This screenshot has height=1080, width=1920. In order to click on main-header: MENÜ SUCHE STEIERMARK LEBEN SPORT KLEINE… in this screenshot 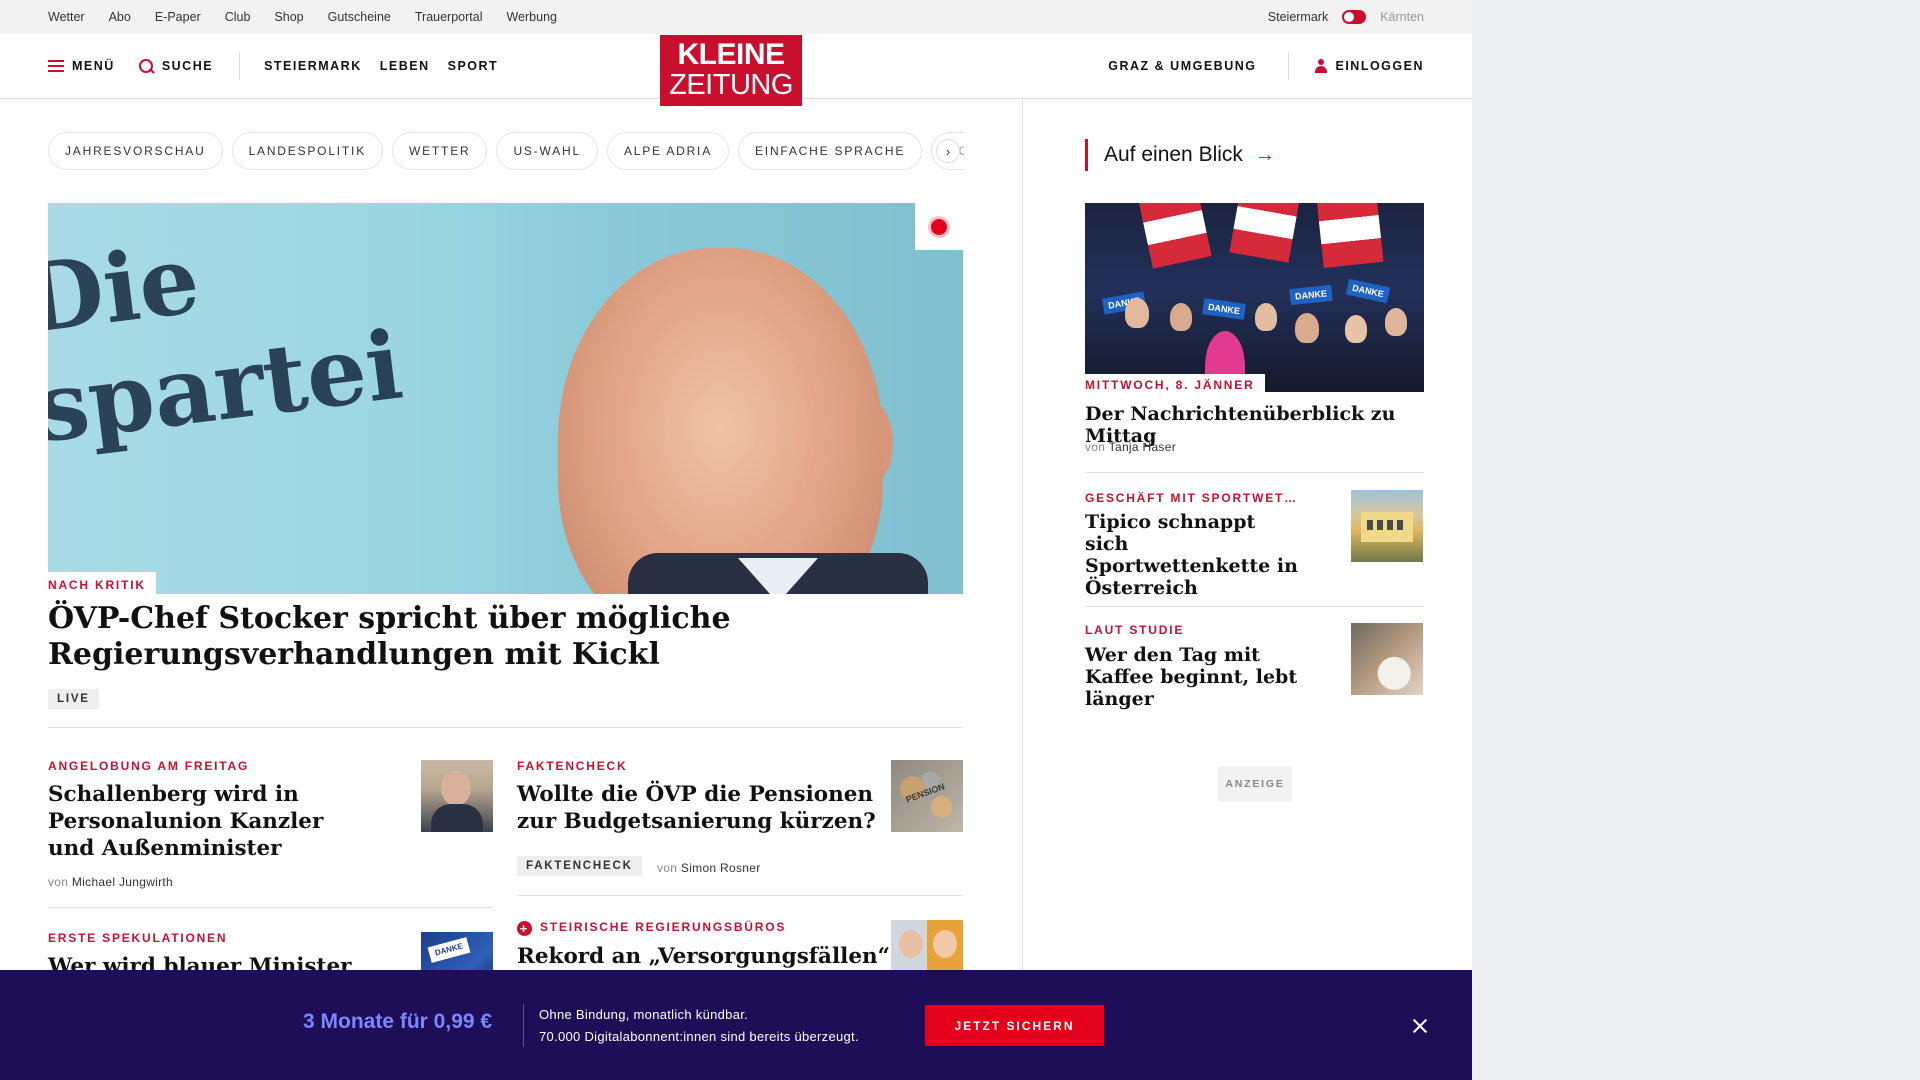, I will do `click(736, 70)`.